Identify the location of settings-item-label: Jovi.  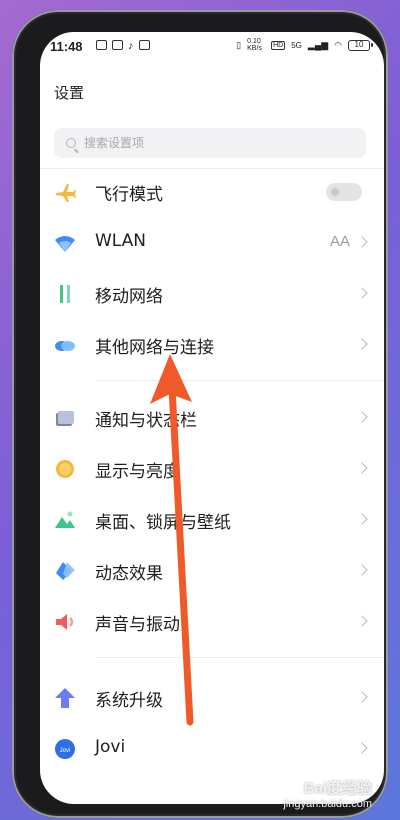
(110, 747).